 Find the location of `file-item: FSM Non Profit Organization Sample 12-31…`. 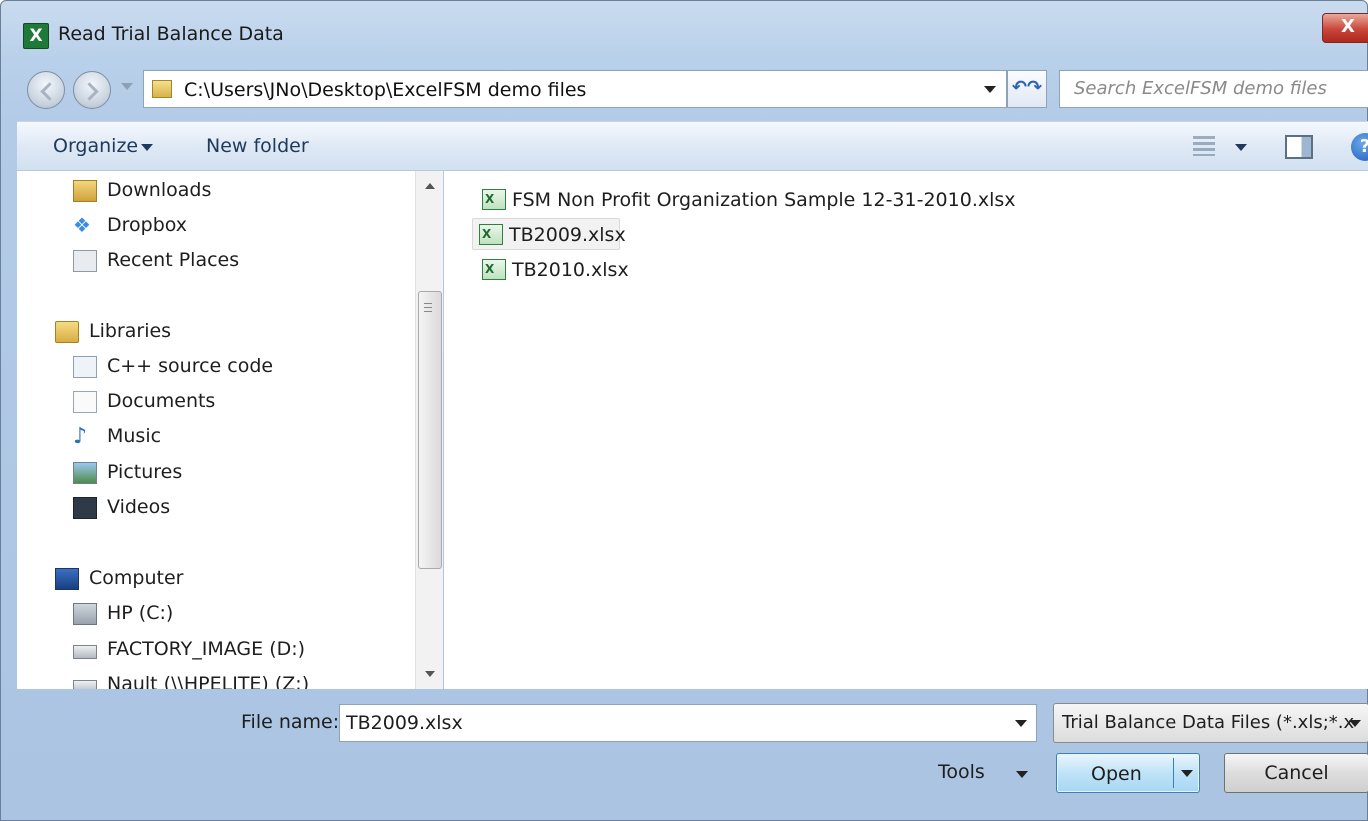

file-item: FSM Non Profit Organization Sample 12-31… is located at coordinates (746, 200).